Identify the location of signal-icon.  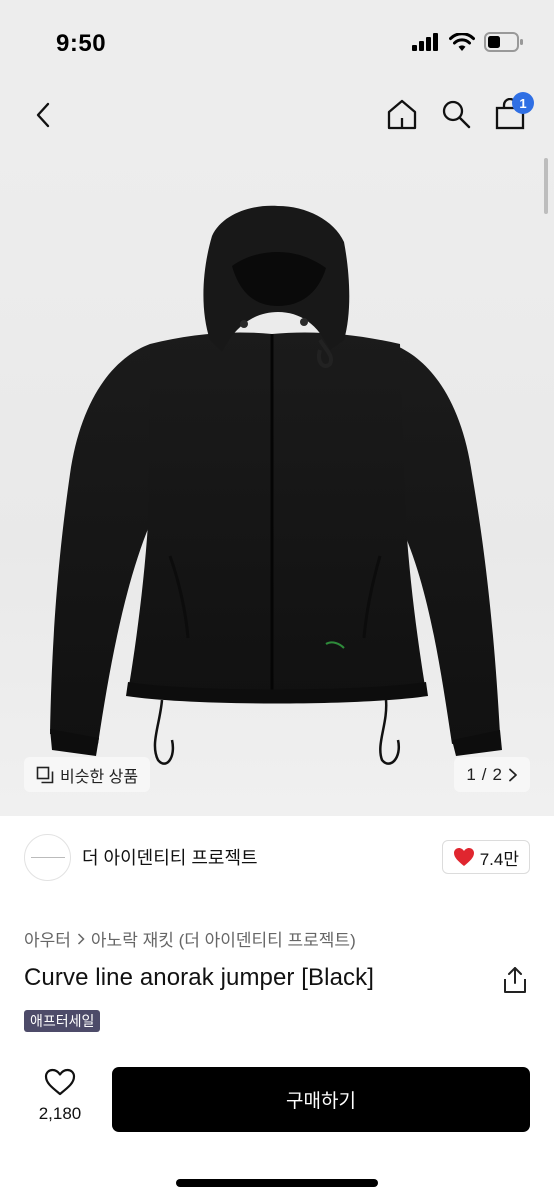
(425, 42).